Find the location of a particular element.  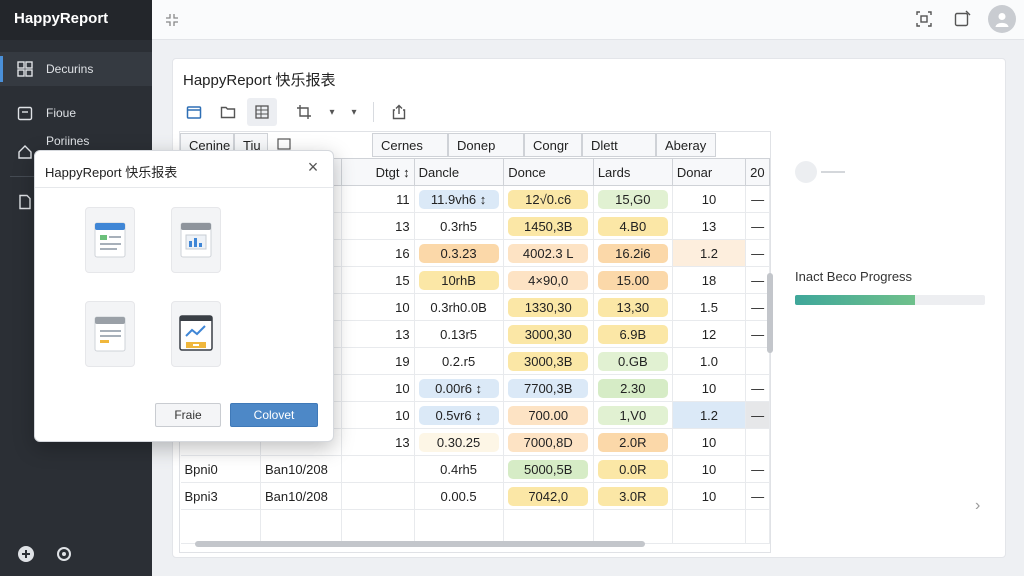

group-header: Donep is located at coordinates (486, 145).